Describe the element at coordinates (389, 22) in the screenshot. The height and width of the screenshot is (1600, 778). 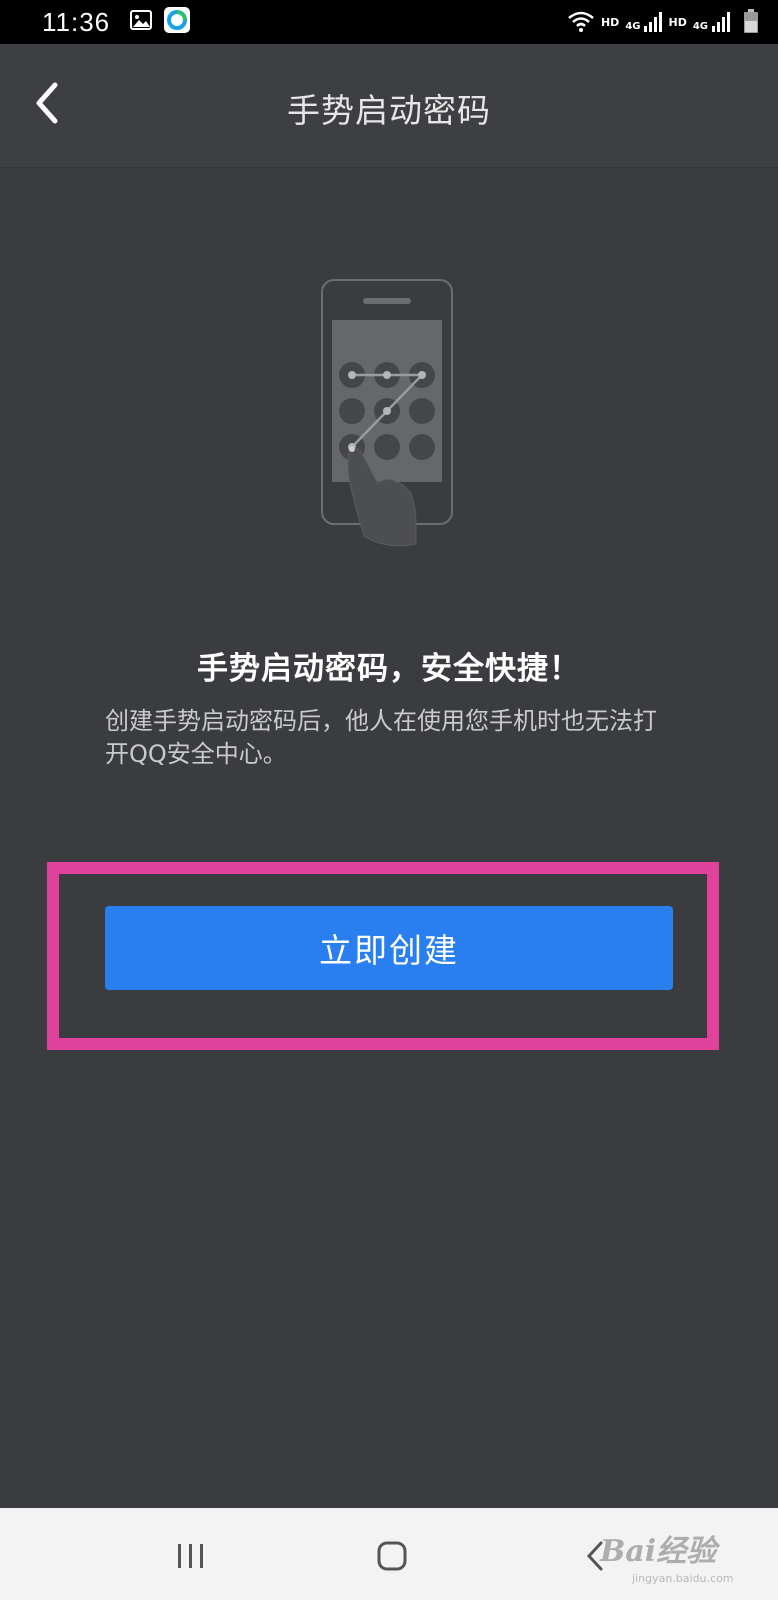
I see `status-bar: 11:36 HD 4G HD 4G` at that location.